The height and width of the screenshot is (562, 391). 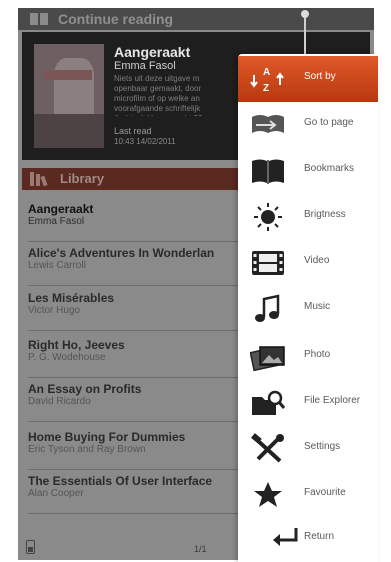 What do you see at coordinates (332, 400) in the screenshot?
I see `menu-item-label: File Explorer` at bounding box center [332, 400].